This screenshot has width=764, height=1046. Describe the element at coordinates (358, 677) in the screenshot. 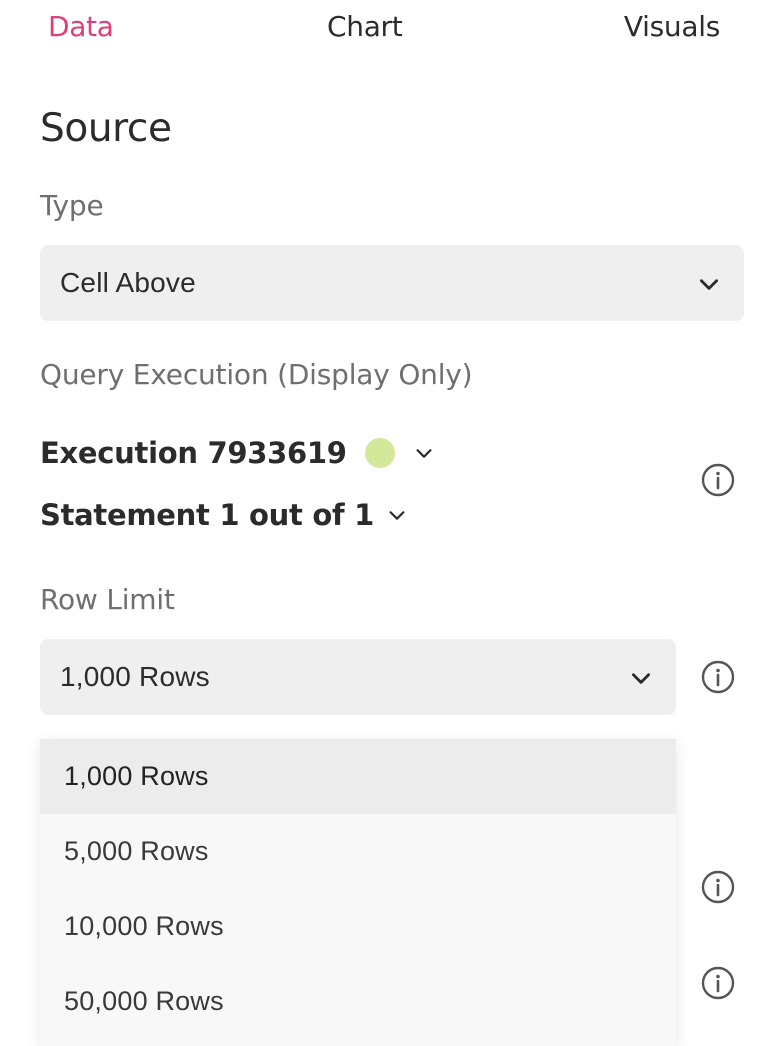

I see `row-limit-select: 1,000 Rows` at that location.